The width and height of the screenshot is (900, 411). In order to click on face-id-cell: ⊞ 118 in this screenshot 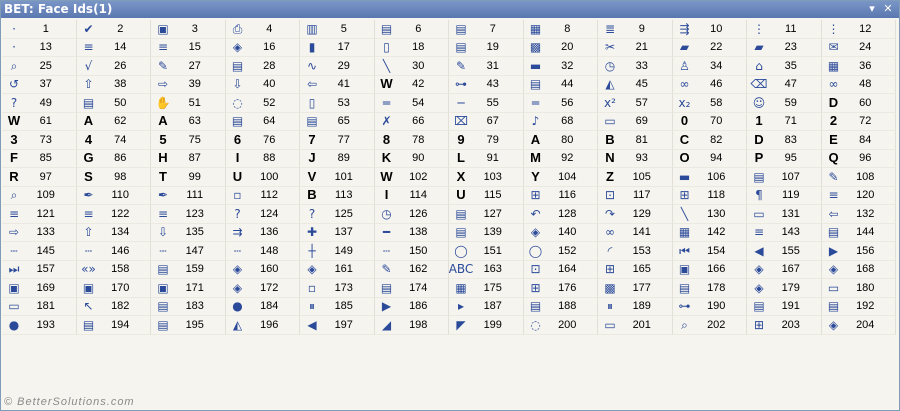, I will do `click(709, 195)`.